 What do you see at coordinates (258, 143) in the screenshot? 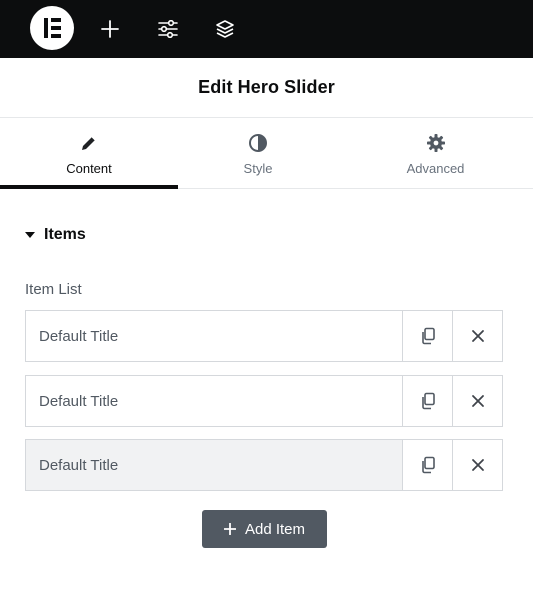
I see `contrast-icon` at bounding box center [258, 143].